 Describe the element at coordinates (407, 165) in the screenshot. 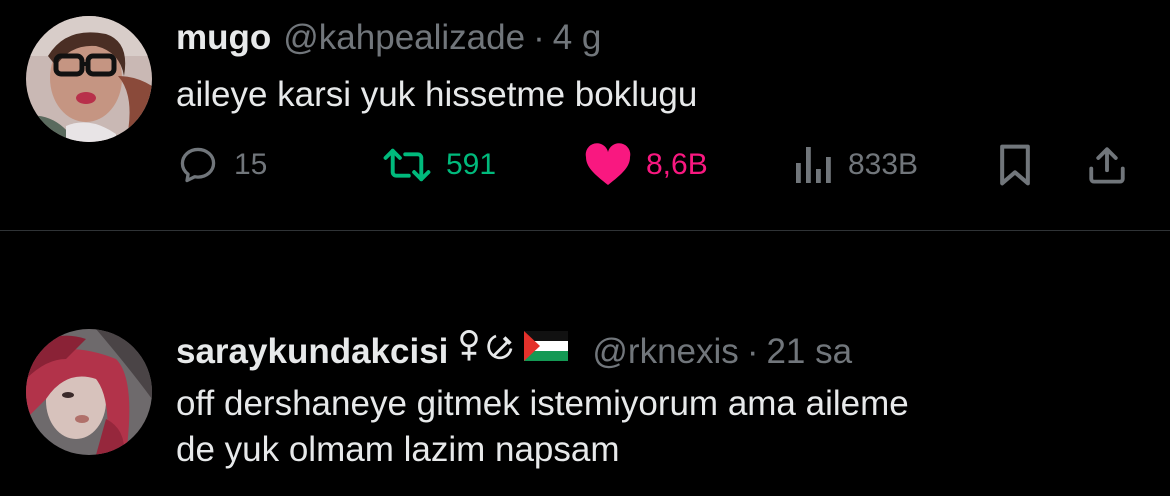

I see `retweet-icon` at that location.